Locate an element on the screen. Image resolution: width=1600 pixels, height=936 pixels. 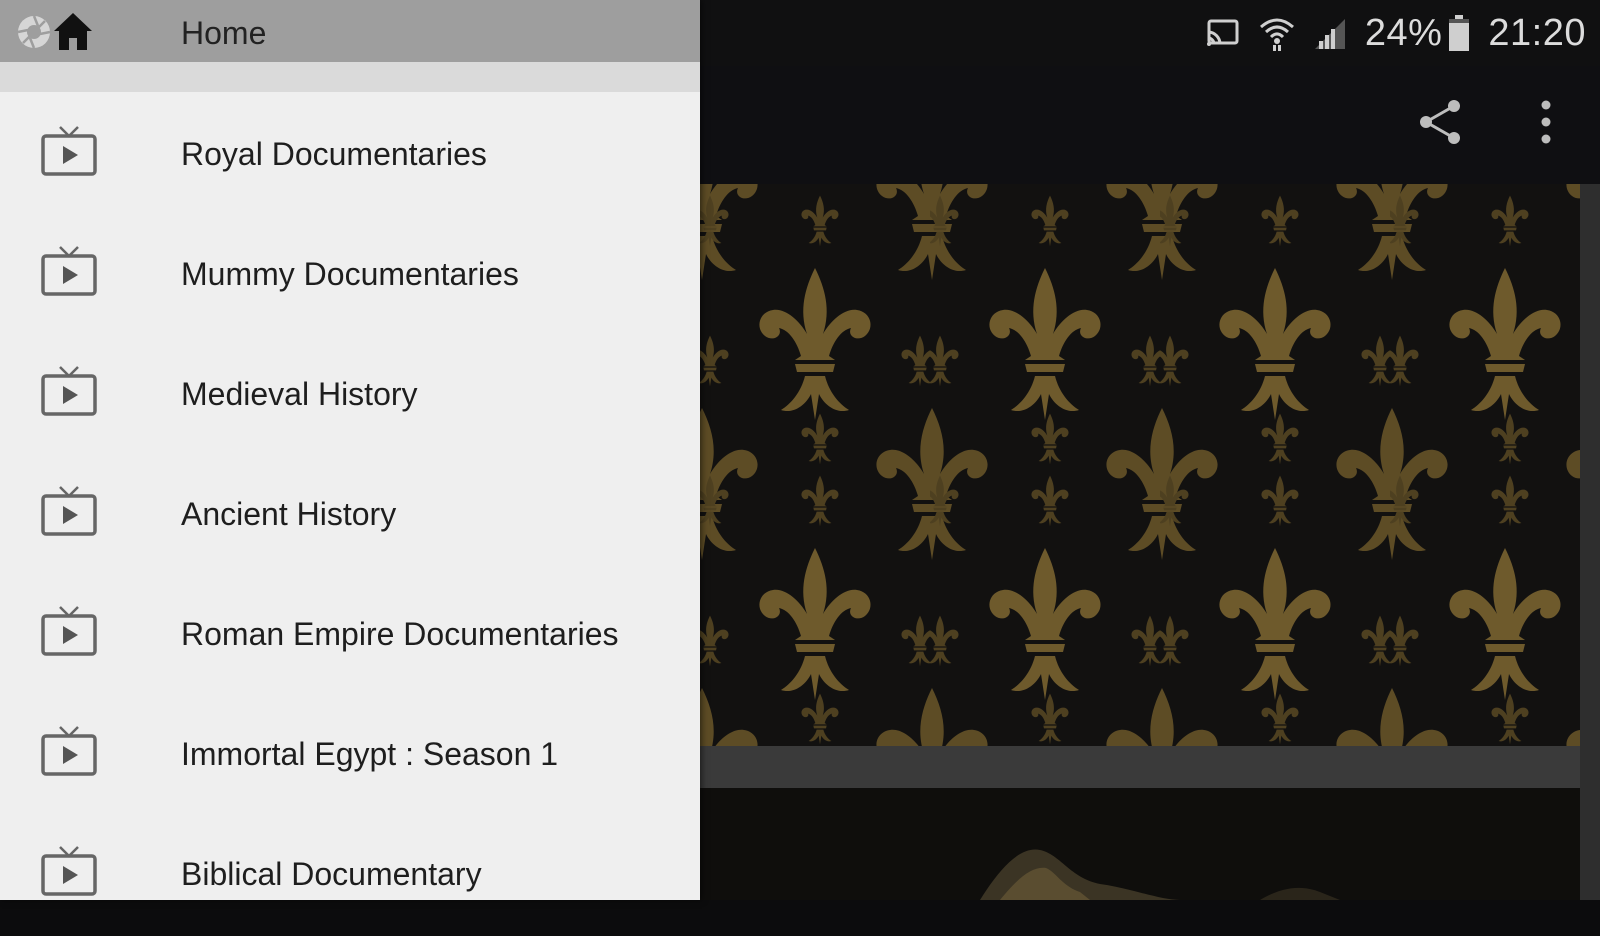
signal-icon is located at coordinates (1330, 33).